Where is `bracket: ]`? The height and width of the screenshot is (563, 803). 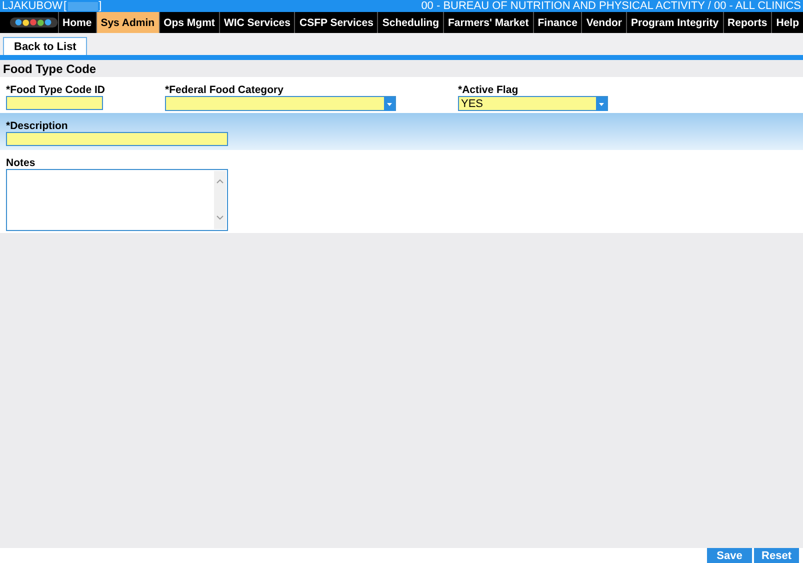
bracket: ] is located at coordinates (100, 6).